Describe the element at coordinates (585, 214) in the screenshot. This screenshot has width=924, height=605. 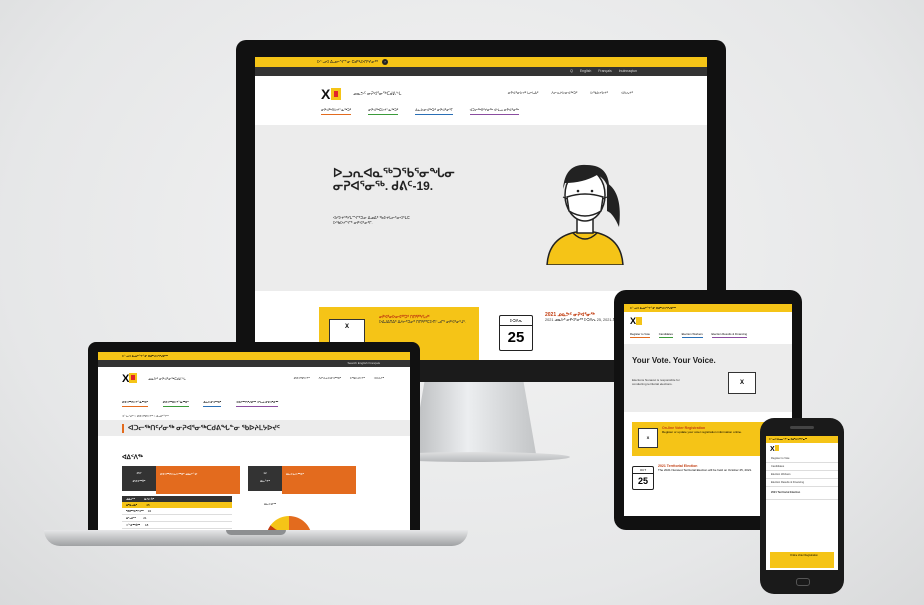
I see `masked-person-illustration` at that location.